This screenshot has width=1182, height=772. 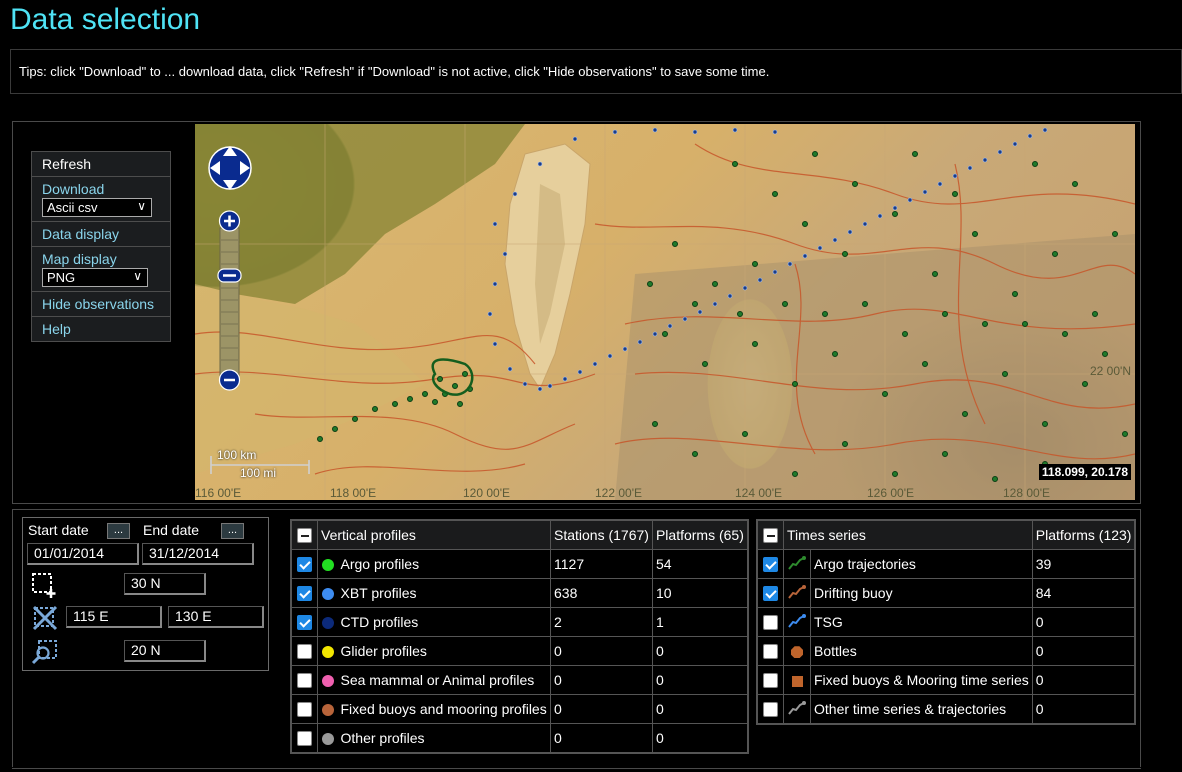 What do you see at coordinates (56, 329) in the screenshot?
I see `help-label: Help` at bounding box center [56, 329].